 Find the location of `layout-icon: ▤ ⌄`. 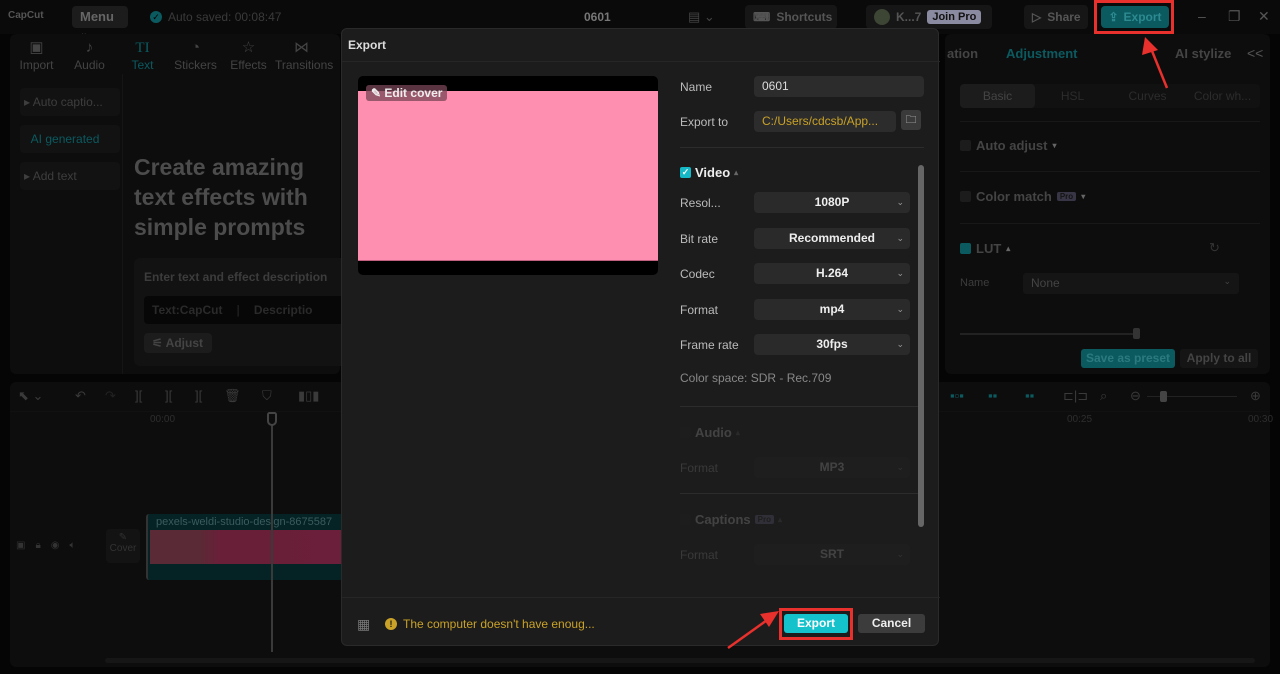

layout-icon: ▤ ⌄ is located at coordinates (701, 17).